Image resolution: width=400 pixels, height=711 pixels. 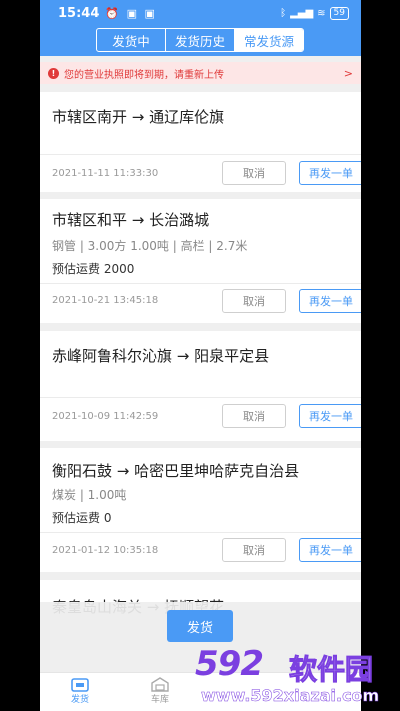 I want to click on route-text: 市辖区和平 → 长治潞城, so click(x=131, y=220).